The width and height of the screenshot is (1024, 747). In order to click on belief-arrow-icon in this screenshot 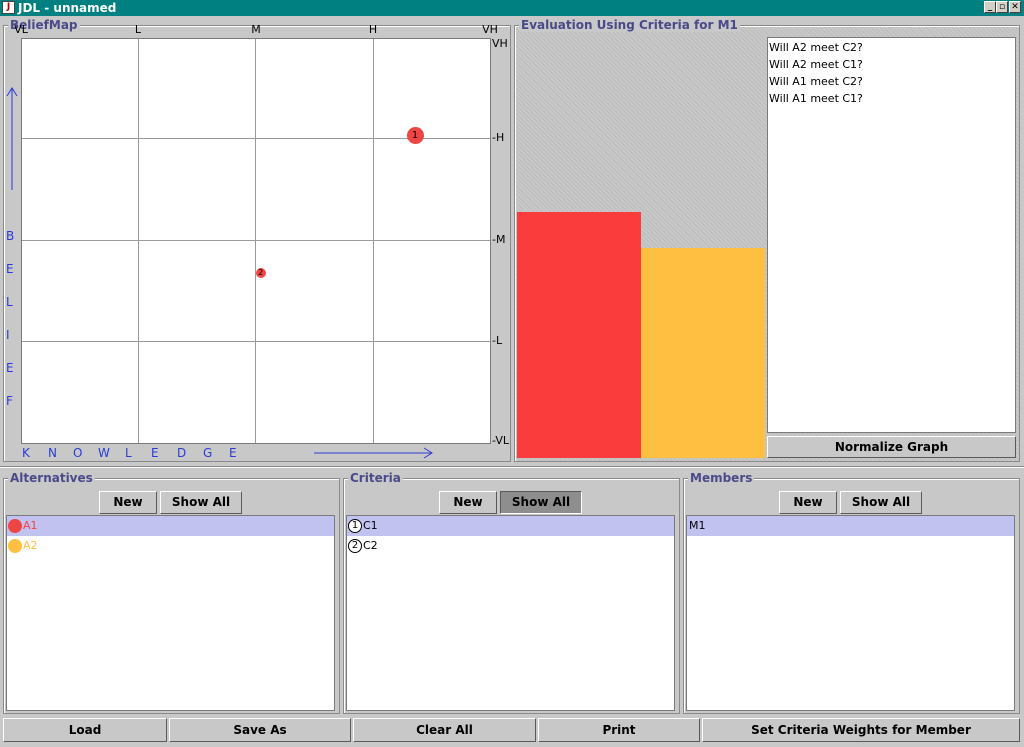, I will do `click(12, 138)`.